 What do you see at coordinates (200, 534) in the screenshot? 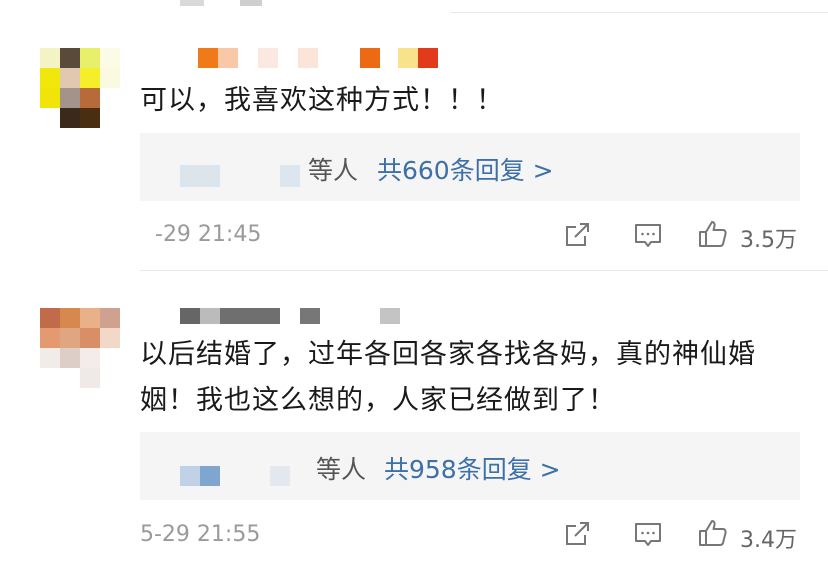
I see `timestamp: 5-29 21:55` at bounding box center [200, 534].